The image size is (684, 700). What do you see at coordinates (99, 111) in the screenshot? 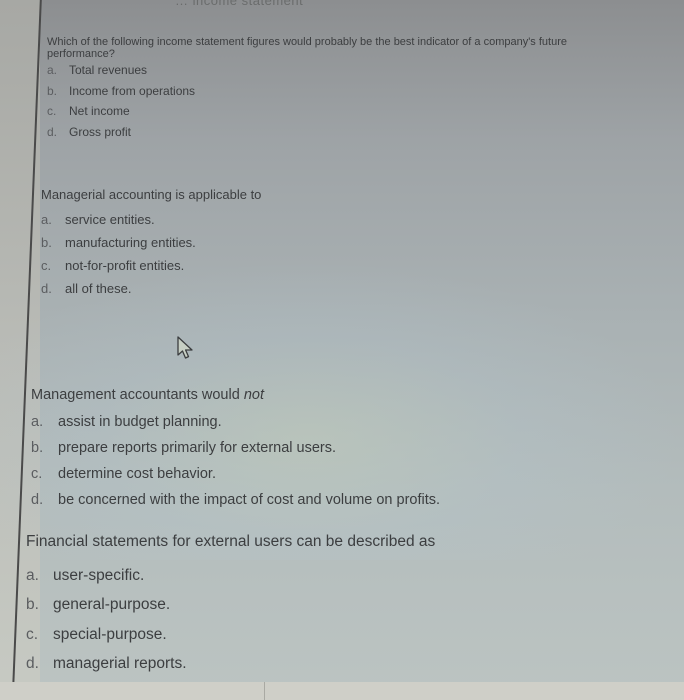
I see `option-text: Net income` at bounding box center [99, 111].